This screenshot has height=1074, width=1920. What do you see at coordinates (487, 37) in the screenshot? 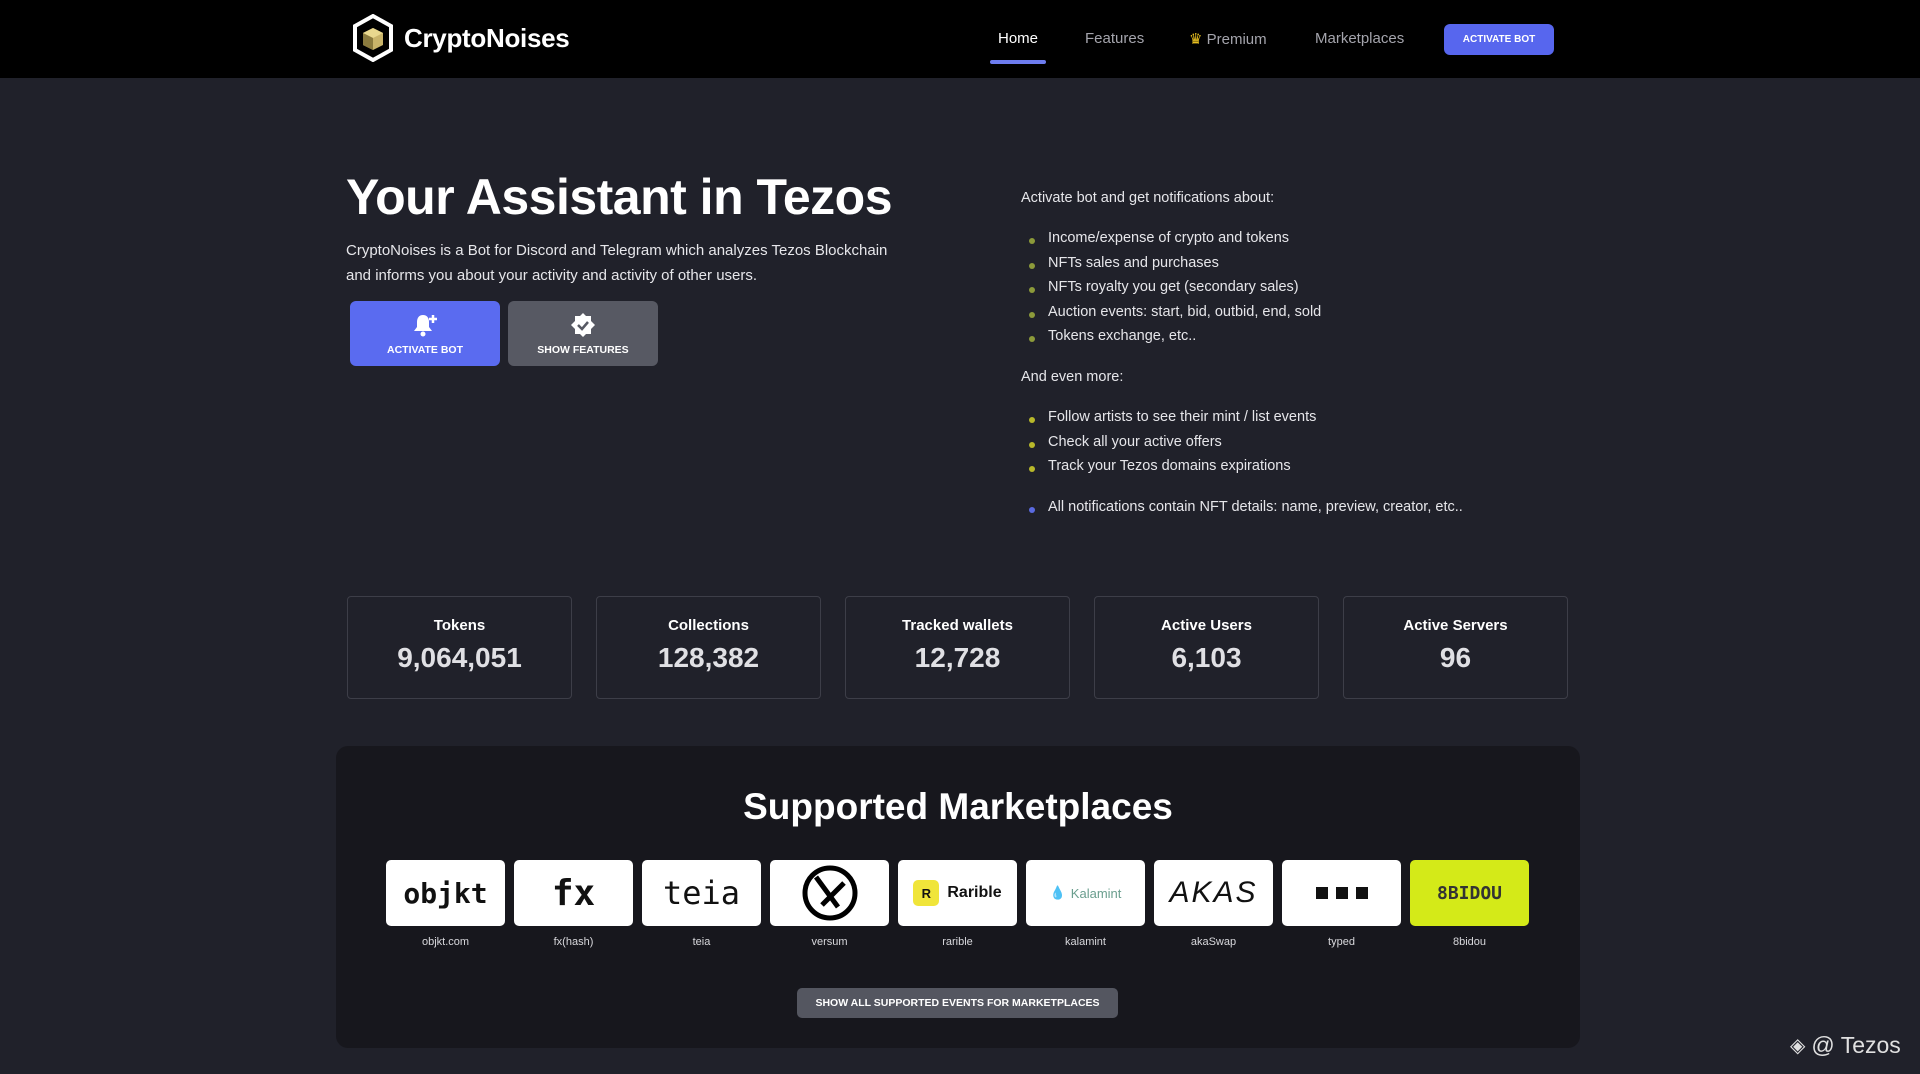
I see `brand-name: CryptoNoises` at bounding box center [487, 37].